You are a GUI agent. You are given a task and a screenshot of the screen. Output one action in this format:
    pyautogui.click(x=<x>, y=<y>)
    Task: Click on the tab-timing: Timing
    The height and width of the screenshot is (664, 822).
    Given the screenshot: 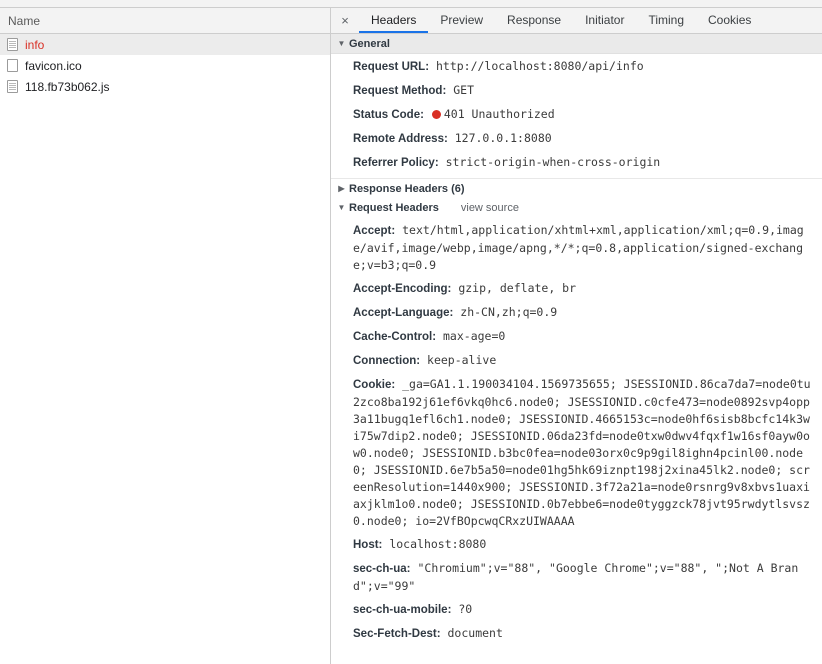 What is the action you would take?
    pyautogui.click(x=666, y=20)
    